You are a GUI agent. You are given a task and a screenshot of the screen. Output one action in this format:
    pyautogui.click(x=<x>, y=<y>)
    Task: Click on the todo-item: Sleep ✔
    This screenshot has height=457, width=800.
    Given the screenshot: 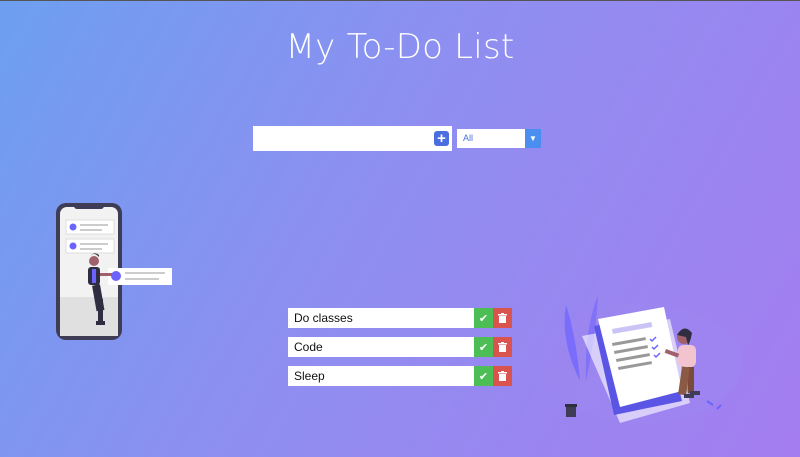 What is the action you would take?
    pyautogui.click(x=400, y=376)
    